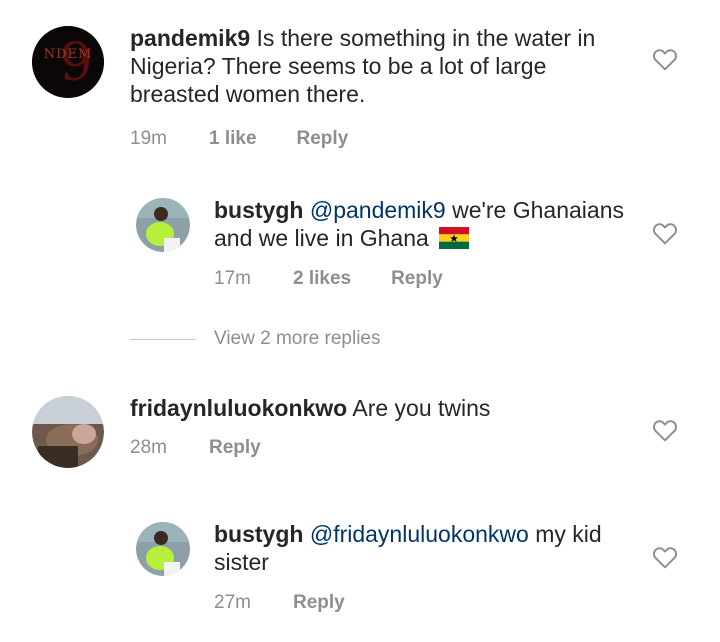 The width and height of the screenshot is (720, 642). Describe the element at coordinates (190, 38) in the screenshot. I see `username: pandemik9` at that location.